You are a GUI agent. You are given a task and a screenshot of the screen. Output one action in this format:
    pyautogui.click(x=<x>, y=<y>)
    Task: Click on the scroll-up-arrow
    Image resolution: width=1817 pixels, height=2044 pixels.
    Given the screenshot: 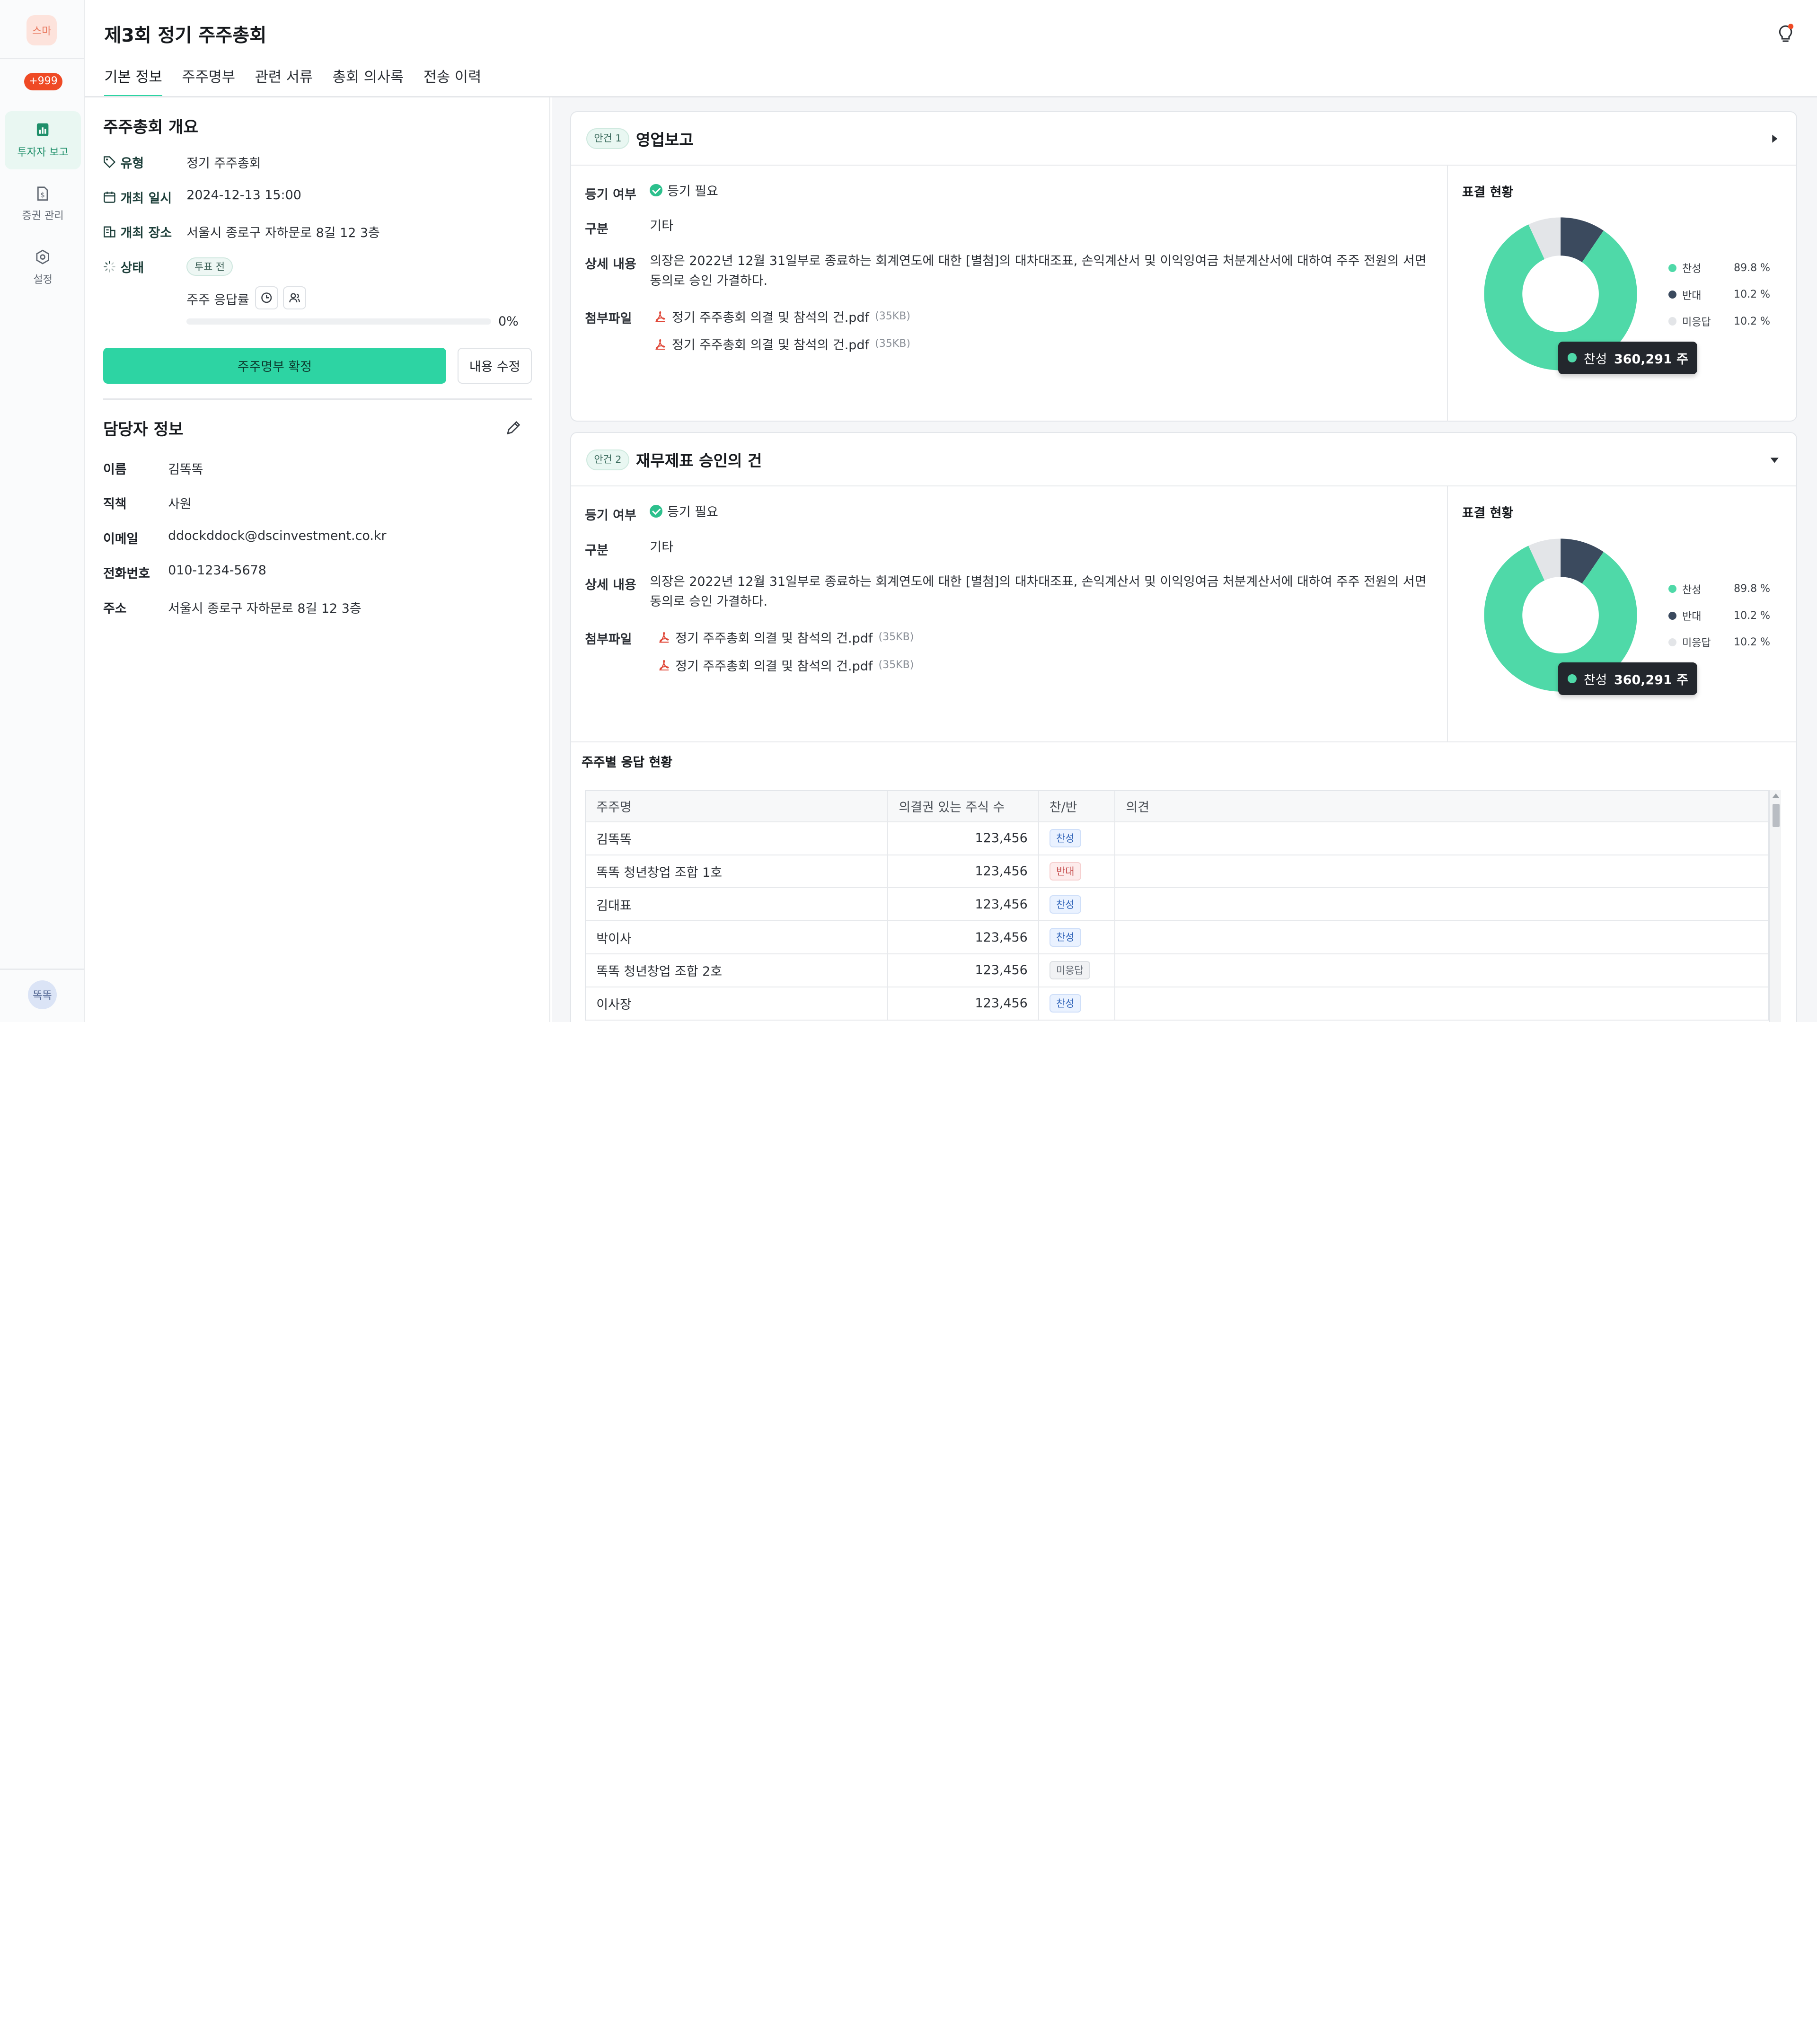 What is the action you would take?
    pyautogui.click(x=1777, y=795)
    